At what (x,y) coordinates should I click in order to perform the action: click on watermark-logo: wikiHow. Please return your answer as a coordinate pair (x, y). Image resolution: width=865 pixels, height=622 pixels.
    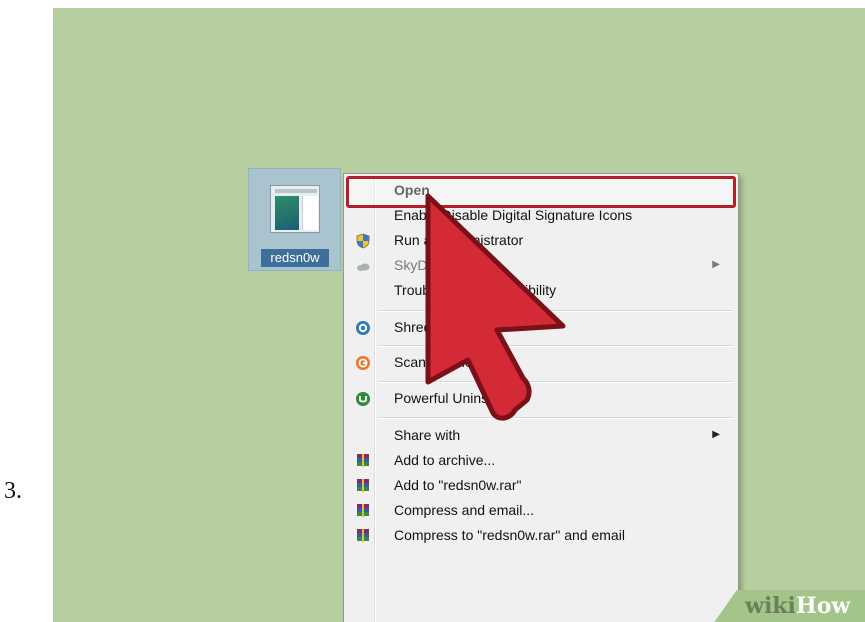
    Looking at the image, I should click on (798, 606).